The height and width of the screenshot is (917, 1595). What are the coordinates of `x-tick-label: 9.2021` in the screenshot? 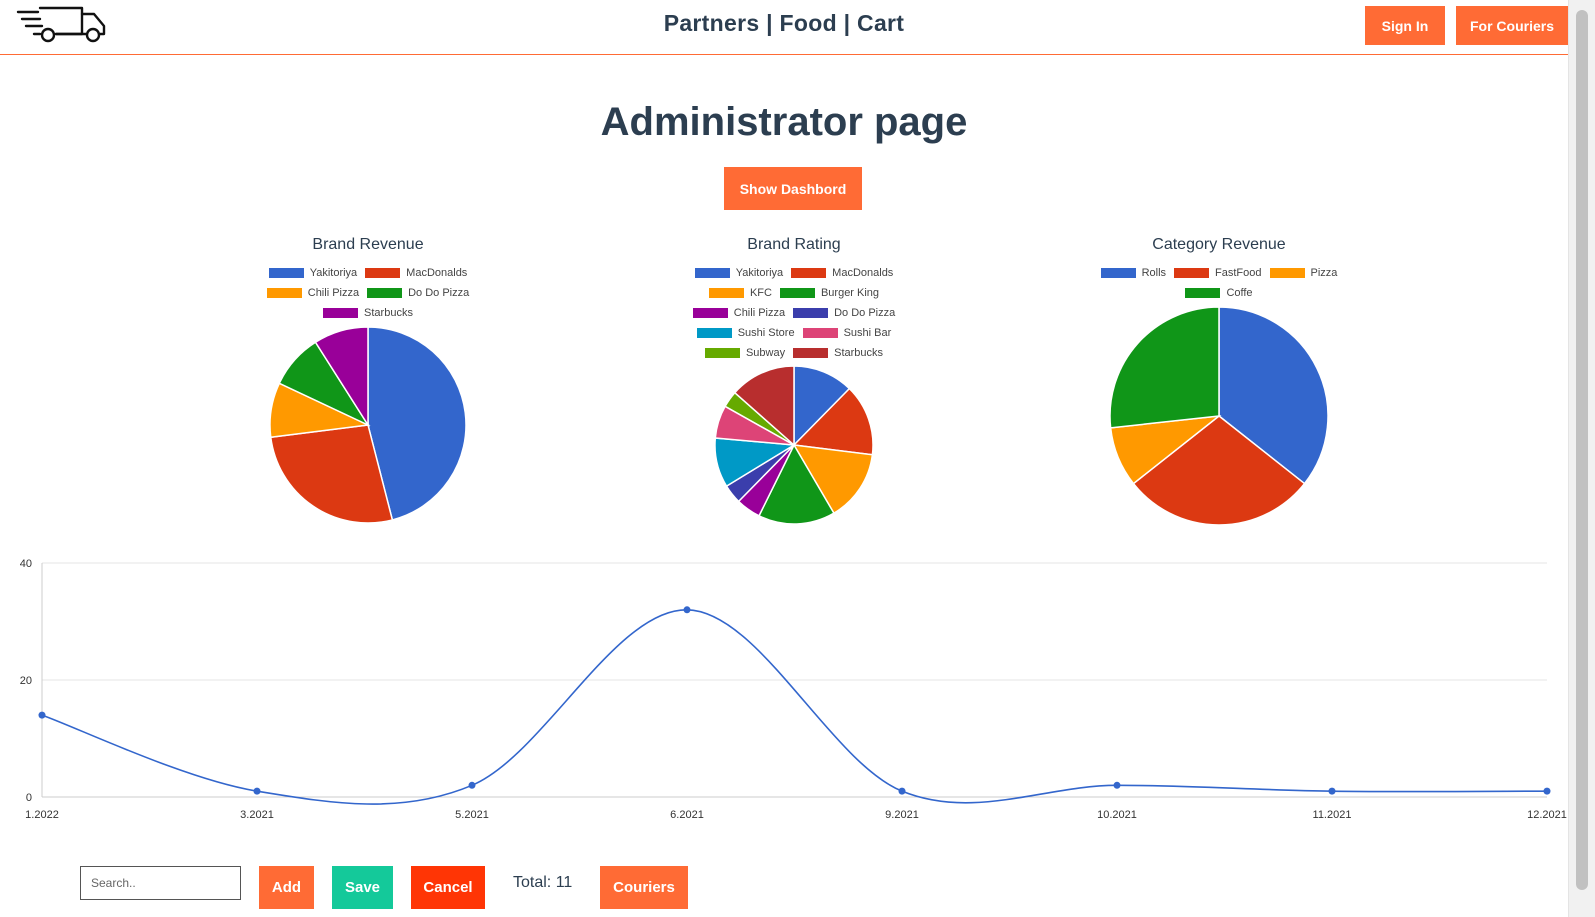 It's located at (902, 815).